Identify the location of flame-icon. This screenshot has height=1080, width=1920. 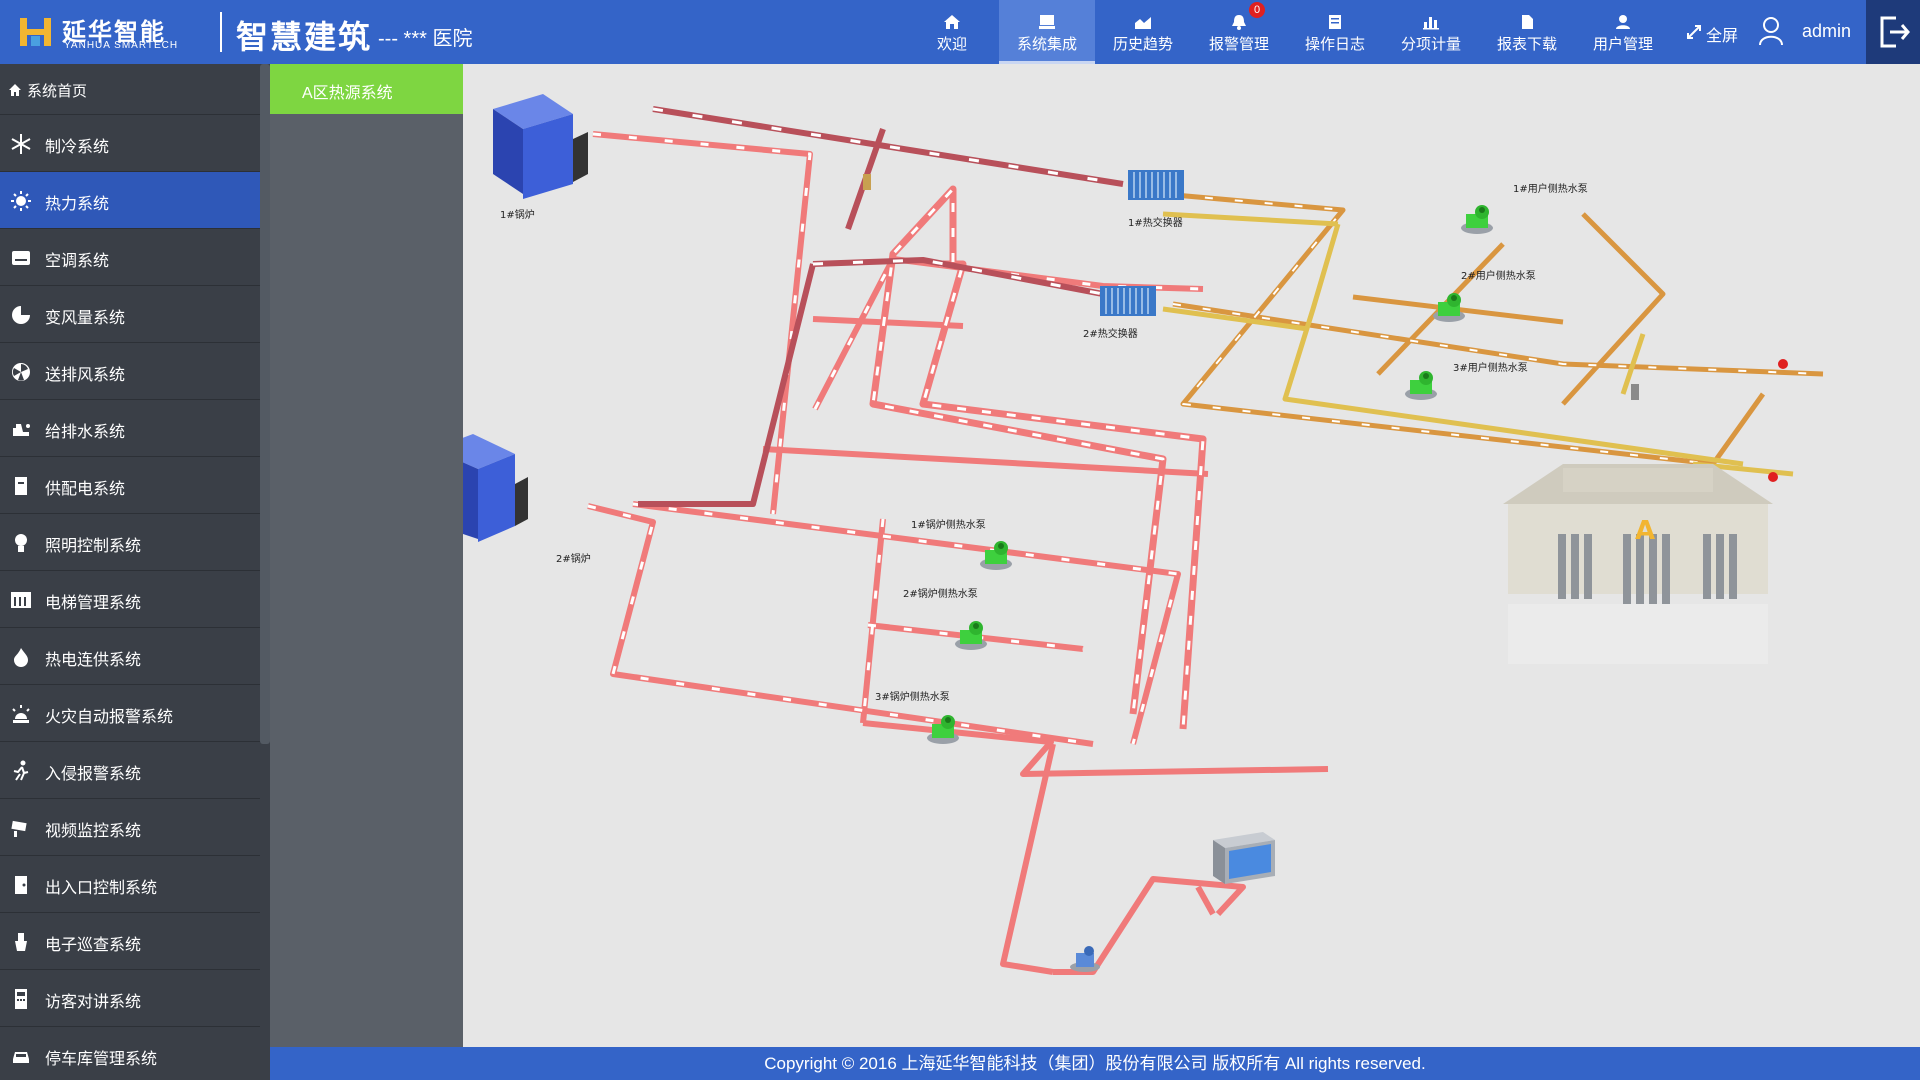
(21, 657).